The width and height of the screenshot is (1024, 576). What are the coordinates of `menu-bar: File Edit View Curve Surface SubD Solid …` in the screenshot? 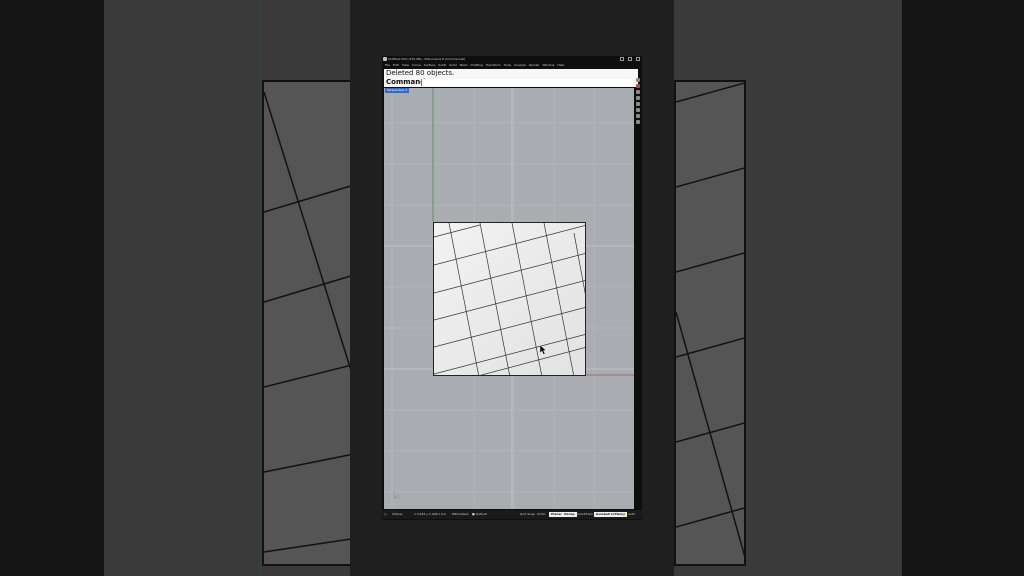 It's located at (512, 65).